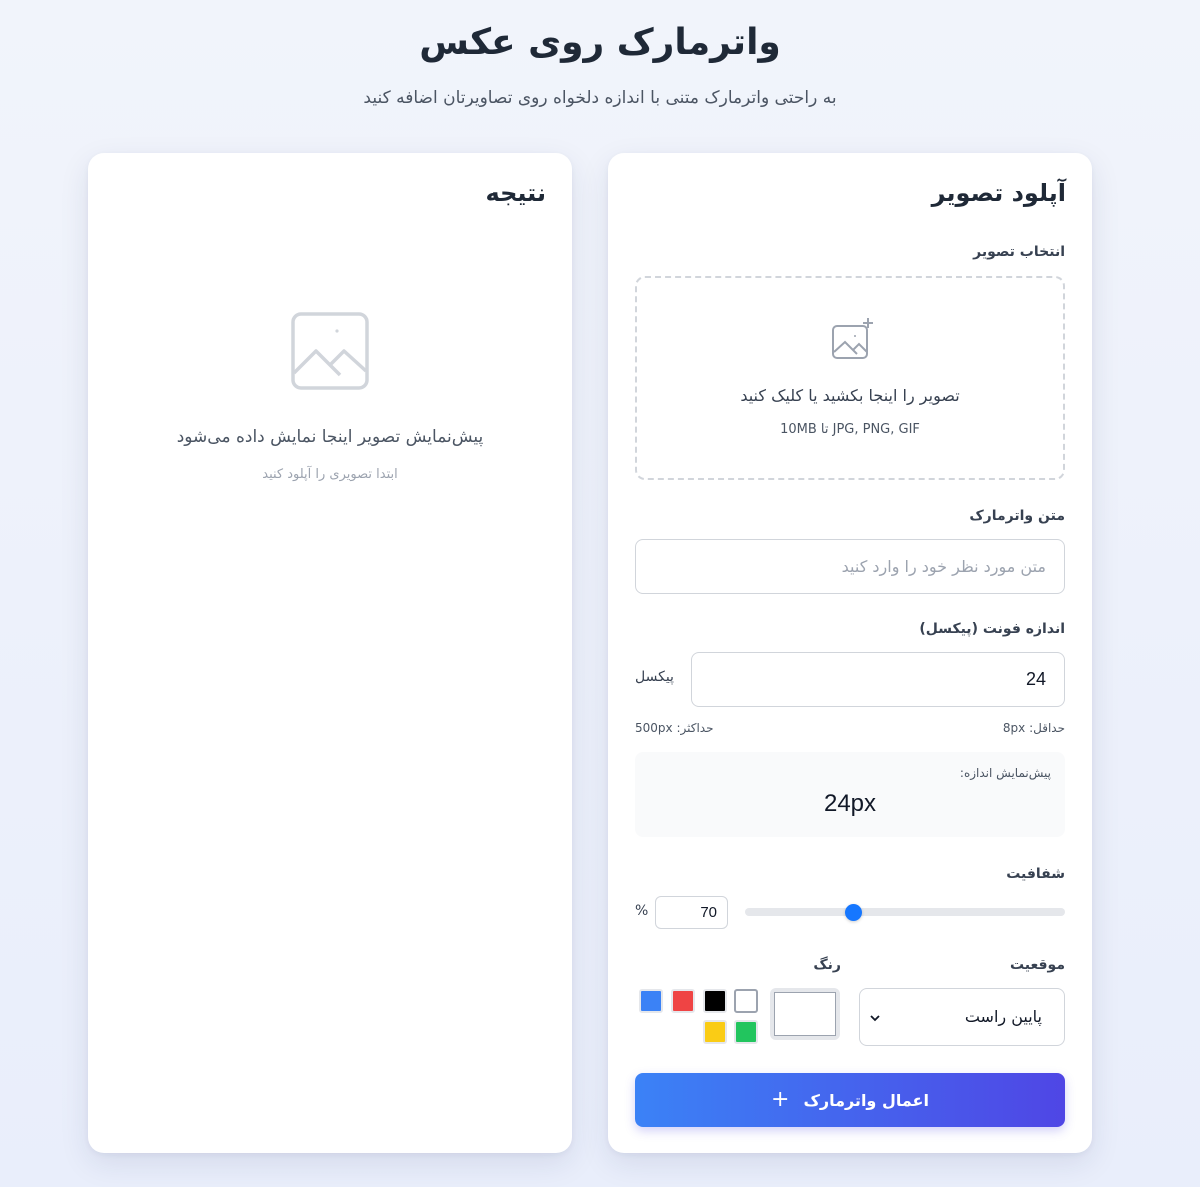 This screenshot has height=1187, width=1200. I want to click on font-size-label: اندازه فونت (پیکسل), so click(992, 629).